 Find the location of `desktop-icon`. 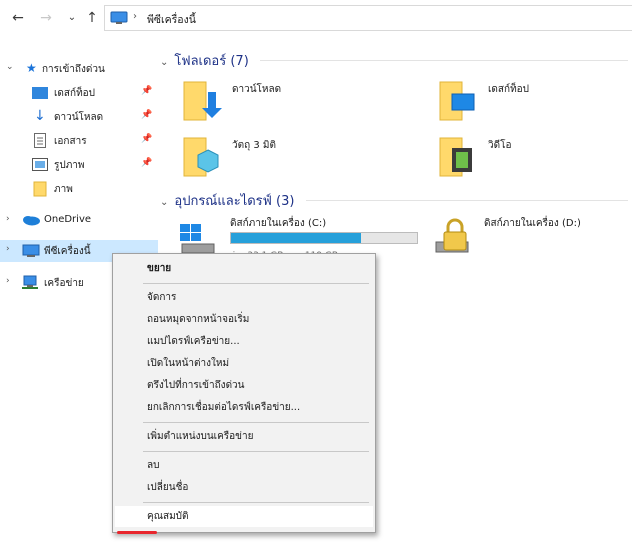

desktop-icon is located at coordinates (40, 94).